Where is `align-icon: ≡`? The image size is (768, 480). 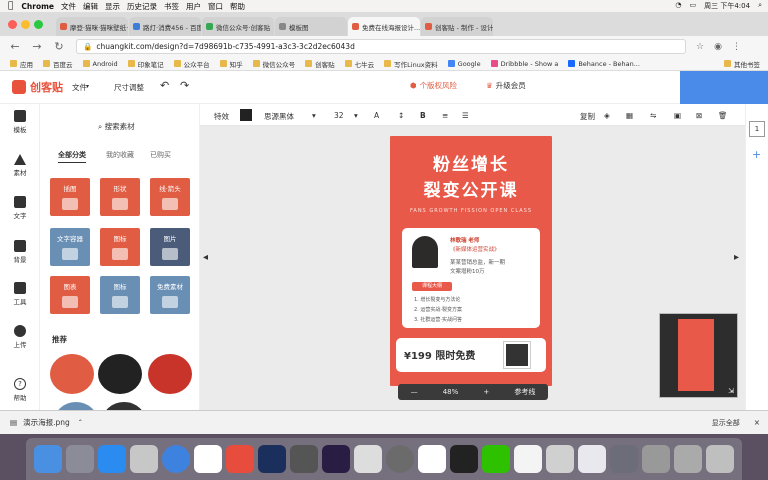
align-icon: ≡ is located at coordinates (445, 115).